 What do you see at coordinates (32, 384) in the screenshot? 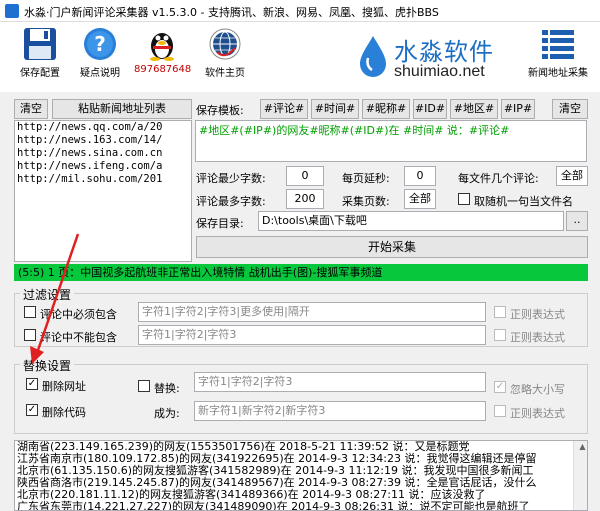
I see `remove-url-checkbox: ✓` at bounding box center [32, 384].